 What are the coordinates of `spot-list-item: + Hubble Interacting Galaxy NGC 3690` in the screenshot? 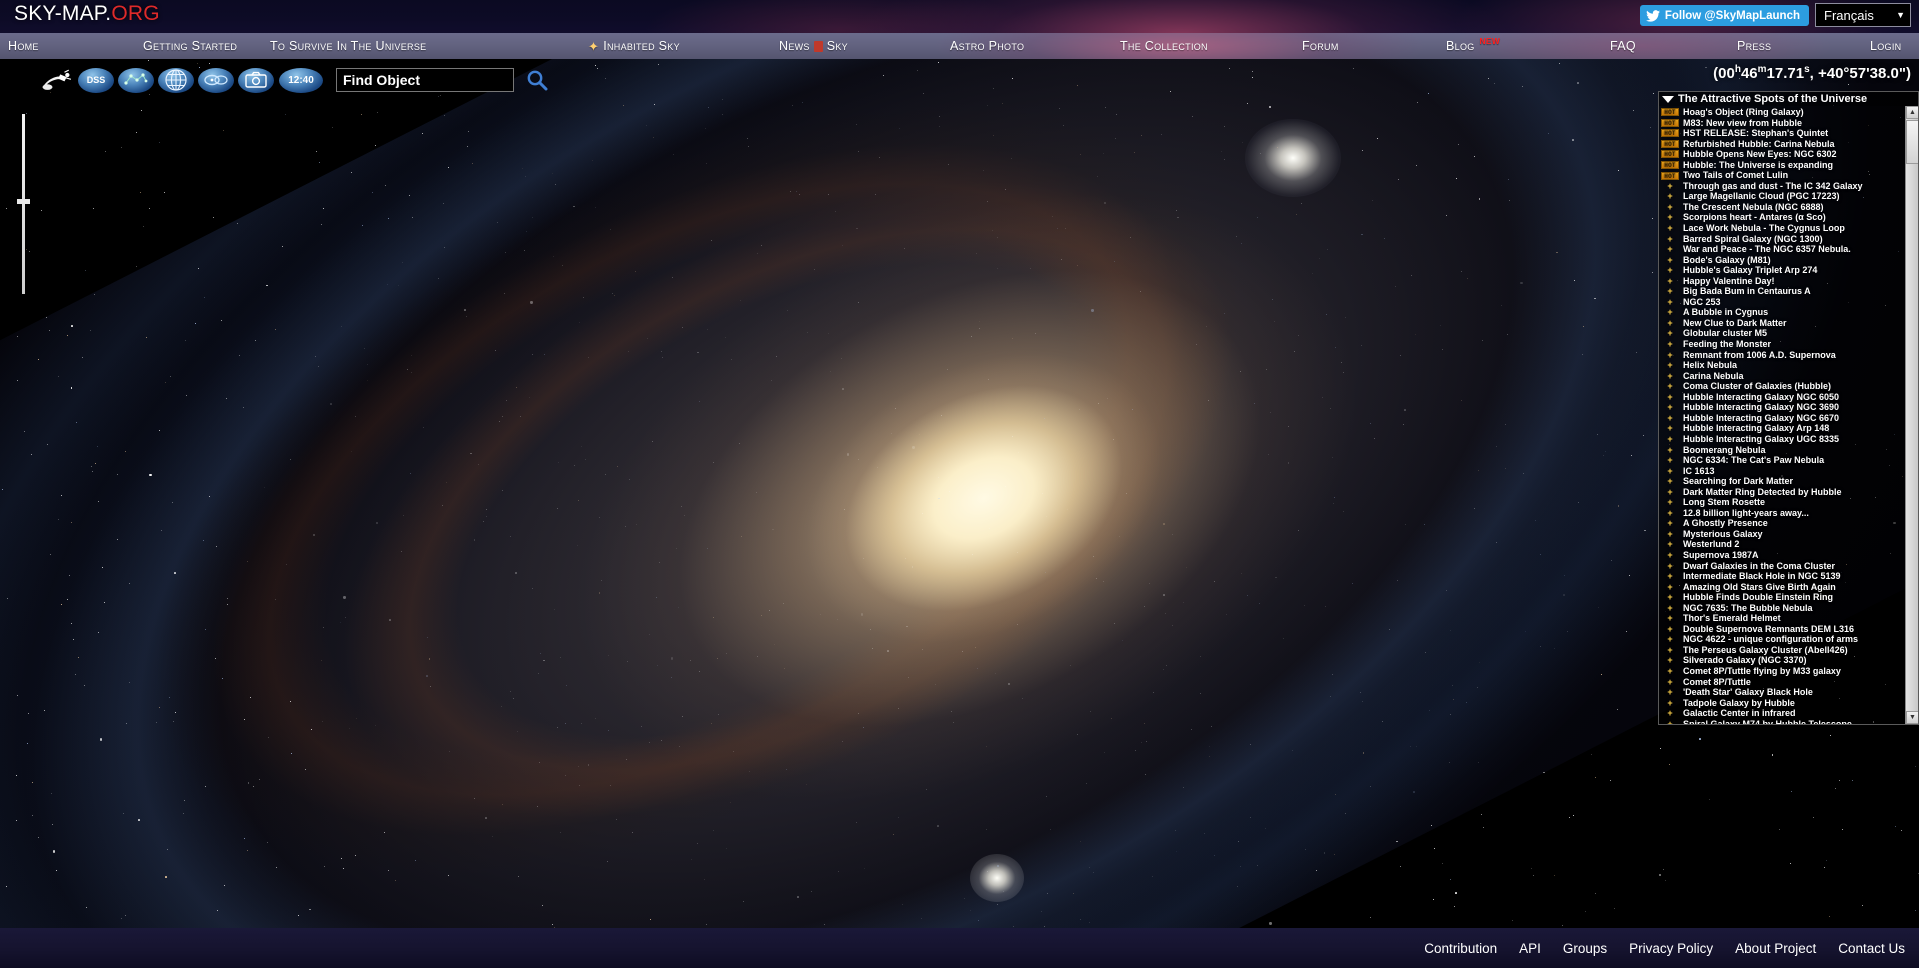 It's located at (1783, 407).